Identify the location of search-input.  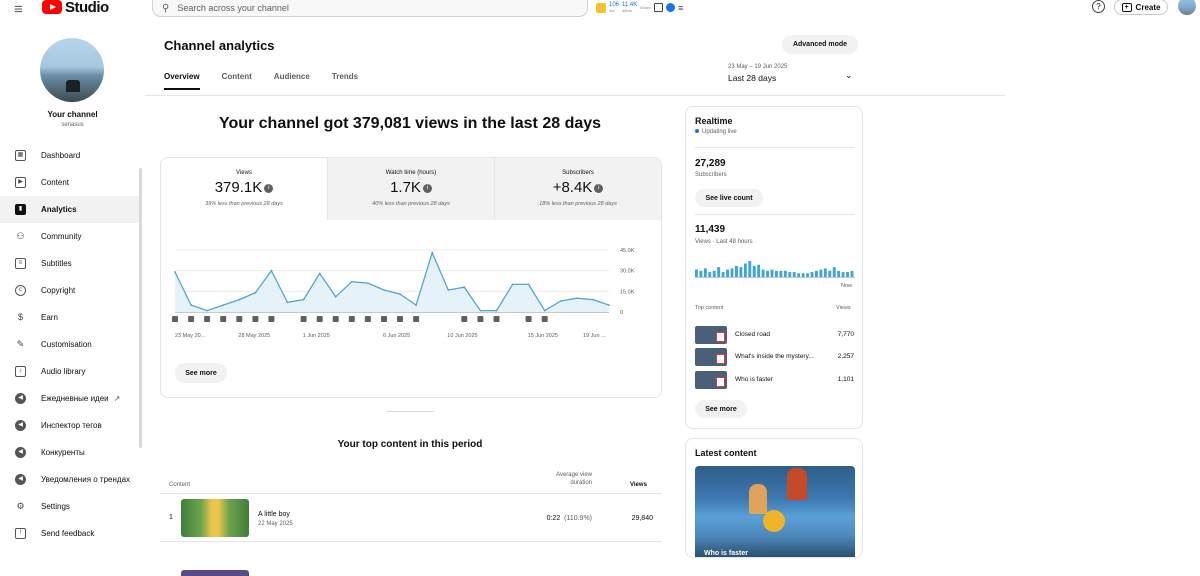
(367, 8).